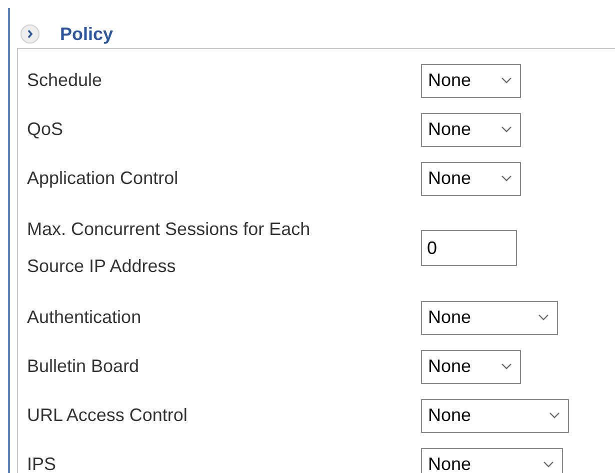  Describe the element at coordinates (65, 80) in the screenshot. I see `field-label: Schedule` at that location.